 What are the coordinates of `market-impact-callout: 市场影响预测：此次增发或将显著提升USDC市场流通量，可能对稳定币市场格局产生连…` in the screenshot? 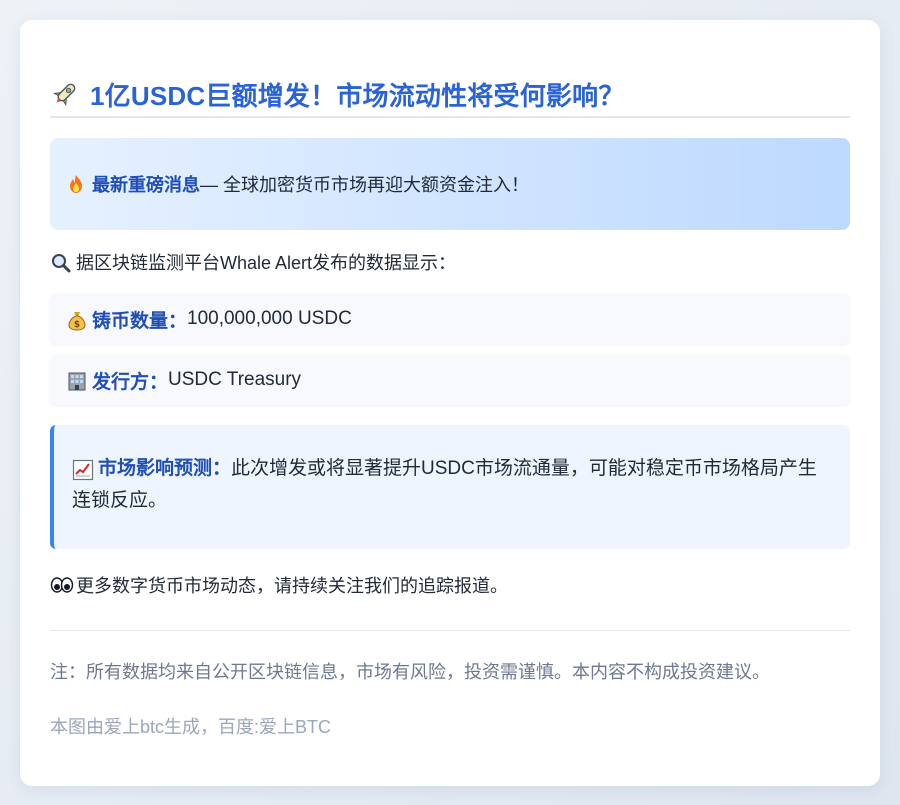 It's located at (450, 487).